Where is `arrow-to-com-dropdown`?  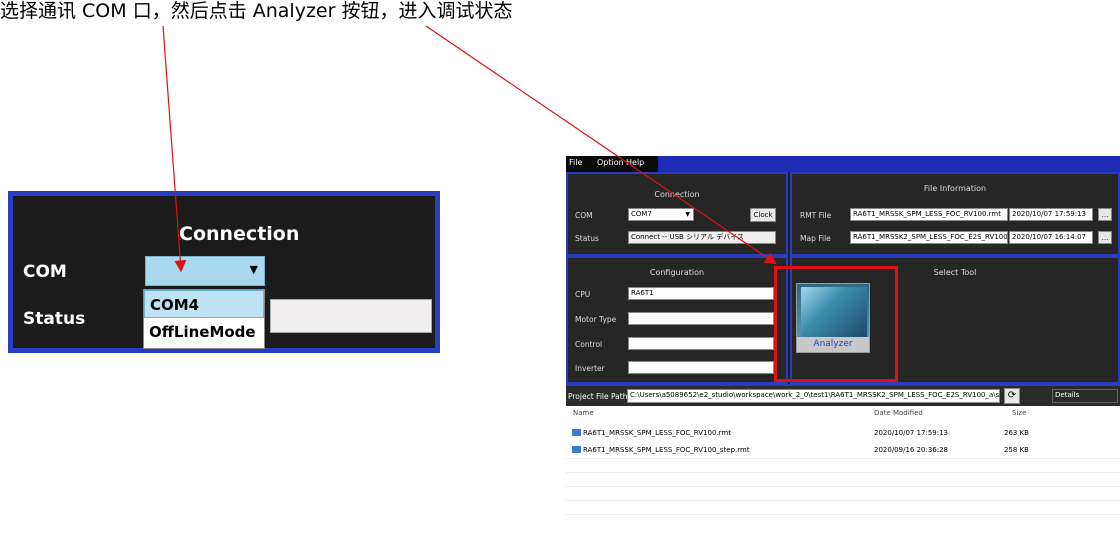 arrow-to-com-dropdown is located at coordinates (174, 149).